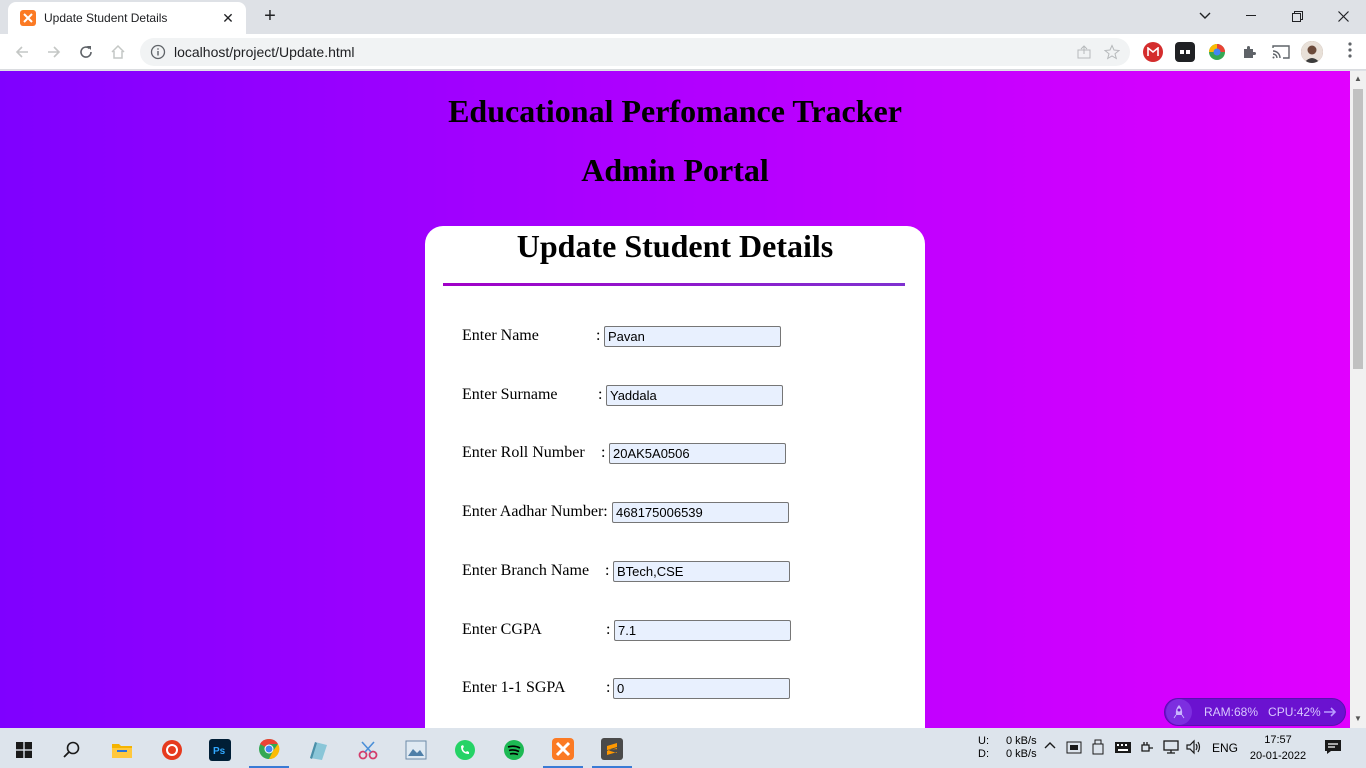 This screenshot has width=1366, height=768. I want to click on spotify-icon, so click(514, 750).